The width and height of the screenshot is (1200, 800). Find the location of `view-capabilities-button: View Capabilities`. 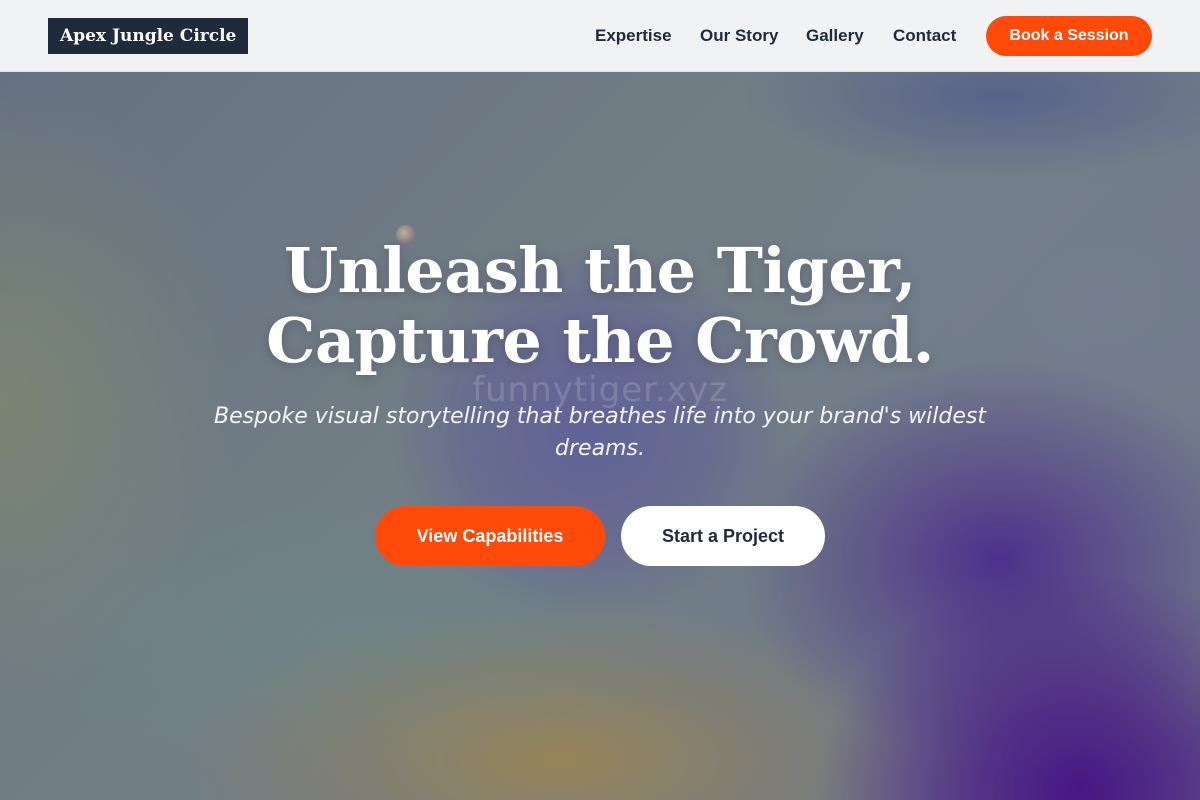

view-capabilities-button: View Capabilities is located at coordinates (490, 536).